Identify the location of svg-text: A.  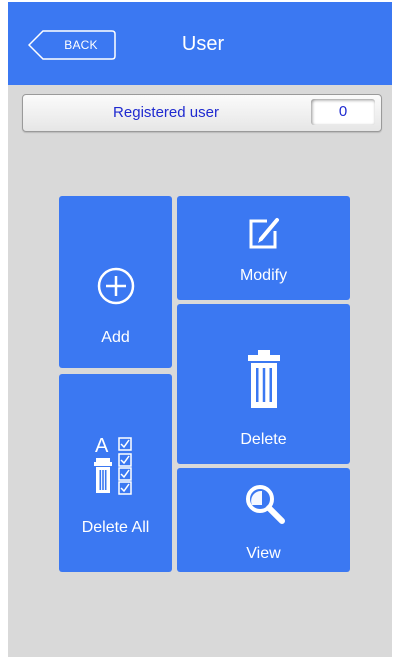
(102, 446).